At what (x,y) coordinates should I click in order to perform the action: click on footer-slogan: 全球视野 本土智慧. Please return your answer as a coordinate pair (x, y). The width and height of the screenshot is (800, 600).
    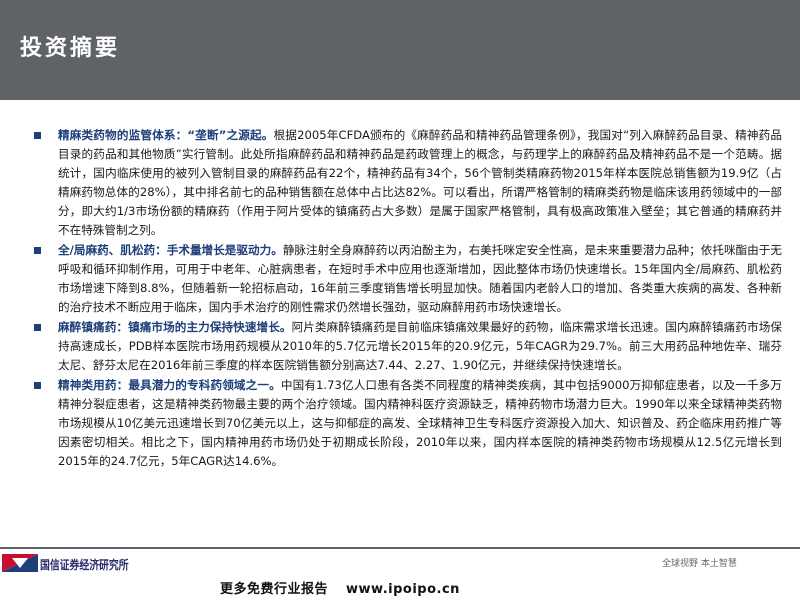
    Looking at the image, I should click on (699, 564).